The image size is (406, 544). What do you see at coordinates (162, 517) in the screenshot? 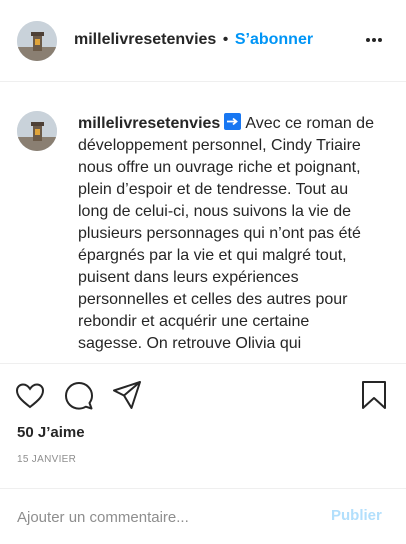
I see `comment-input` at bounding box center [162, 517].